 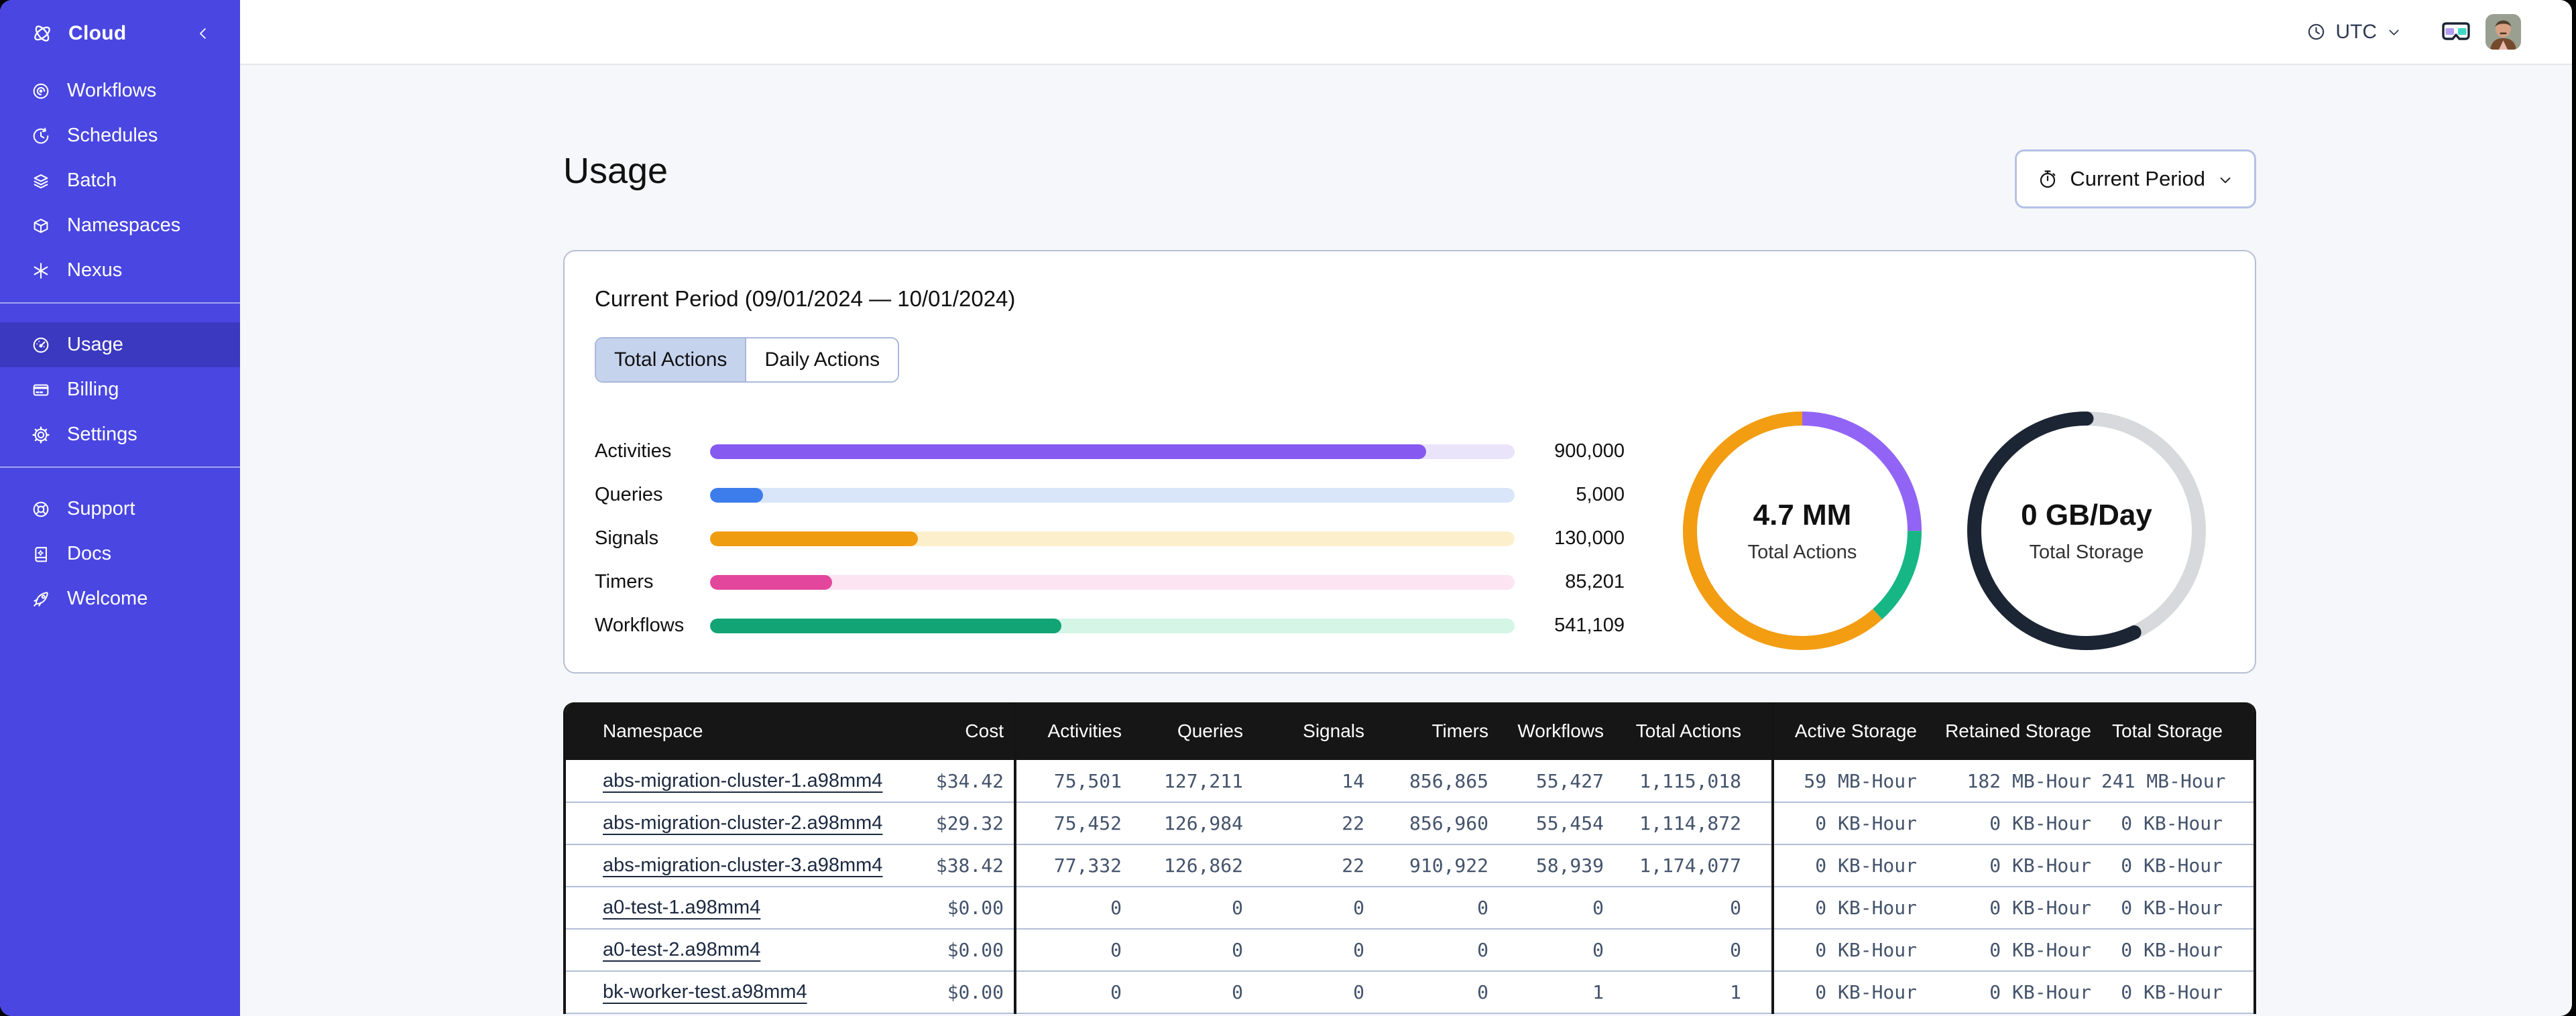 I want to click on bar-label: Workflows, so click(x=640, y=625).